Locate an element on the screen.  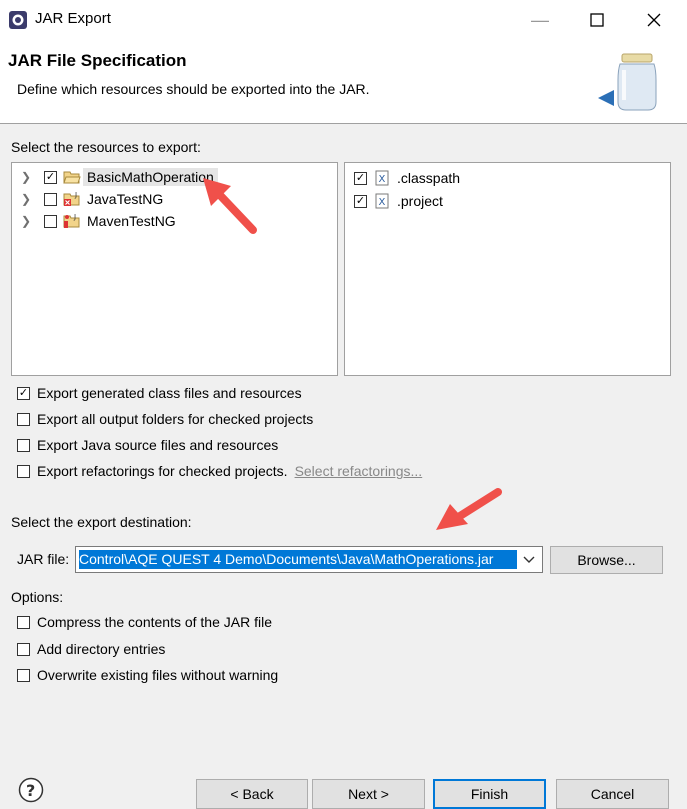
file-item-label: .classpath is located at coordinates (429, 178).